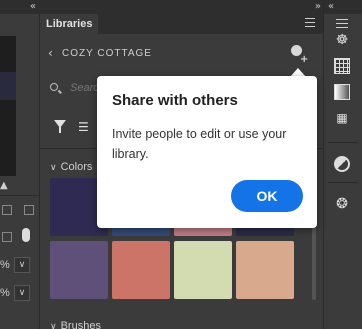  What do you see at coordinates (20, 164) in the screenshot?
I see `left-panel-strip: « ▲ % ∨ % ∨` at bounding box center [20, 164].